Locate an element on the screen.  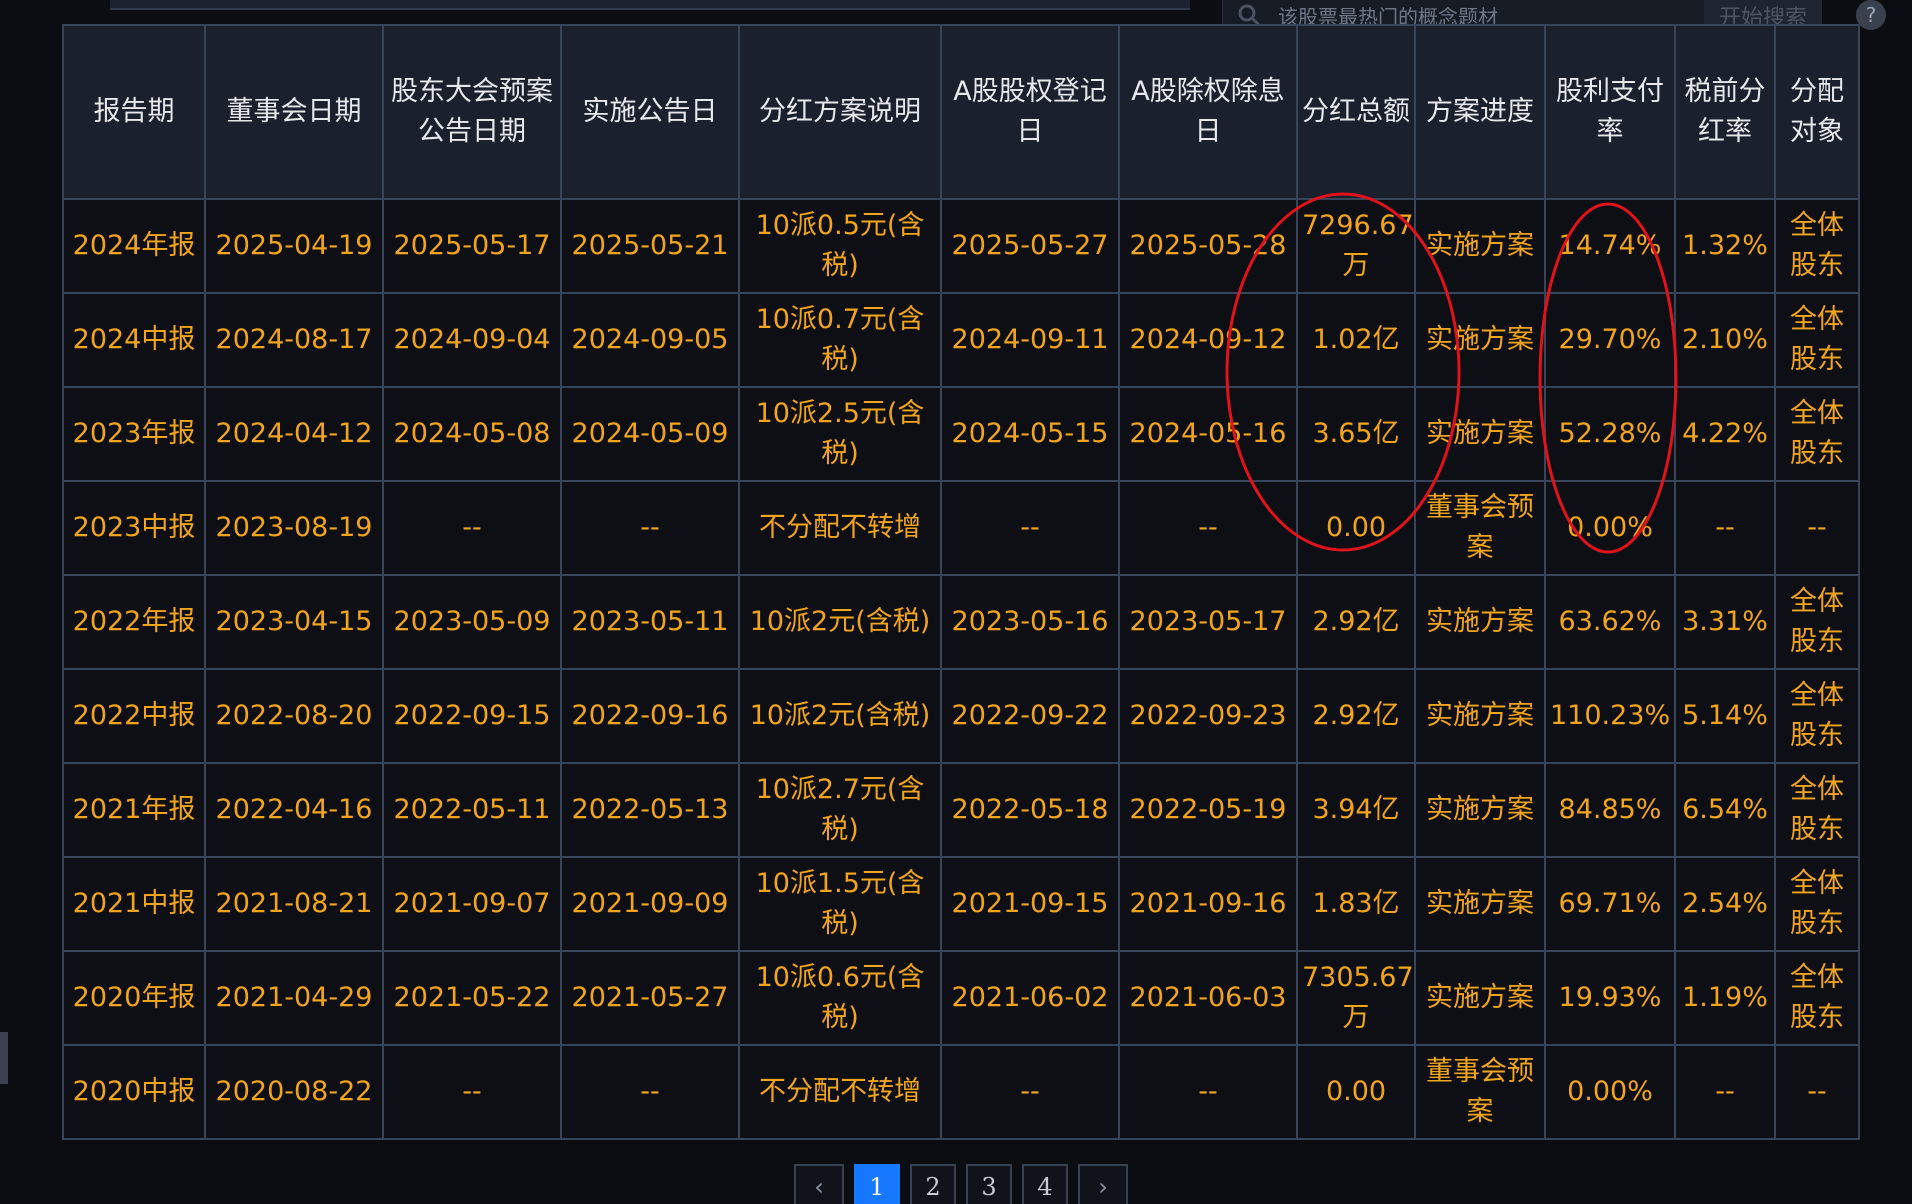
table-cell: 2024-09-04 is located at coordinates (472, 340).